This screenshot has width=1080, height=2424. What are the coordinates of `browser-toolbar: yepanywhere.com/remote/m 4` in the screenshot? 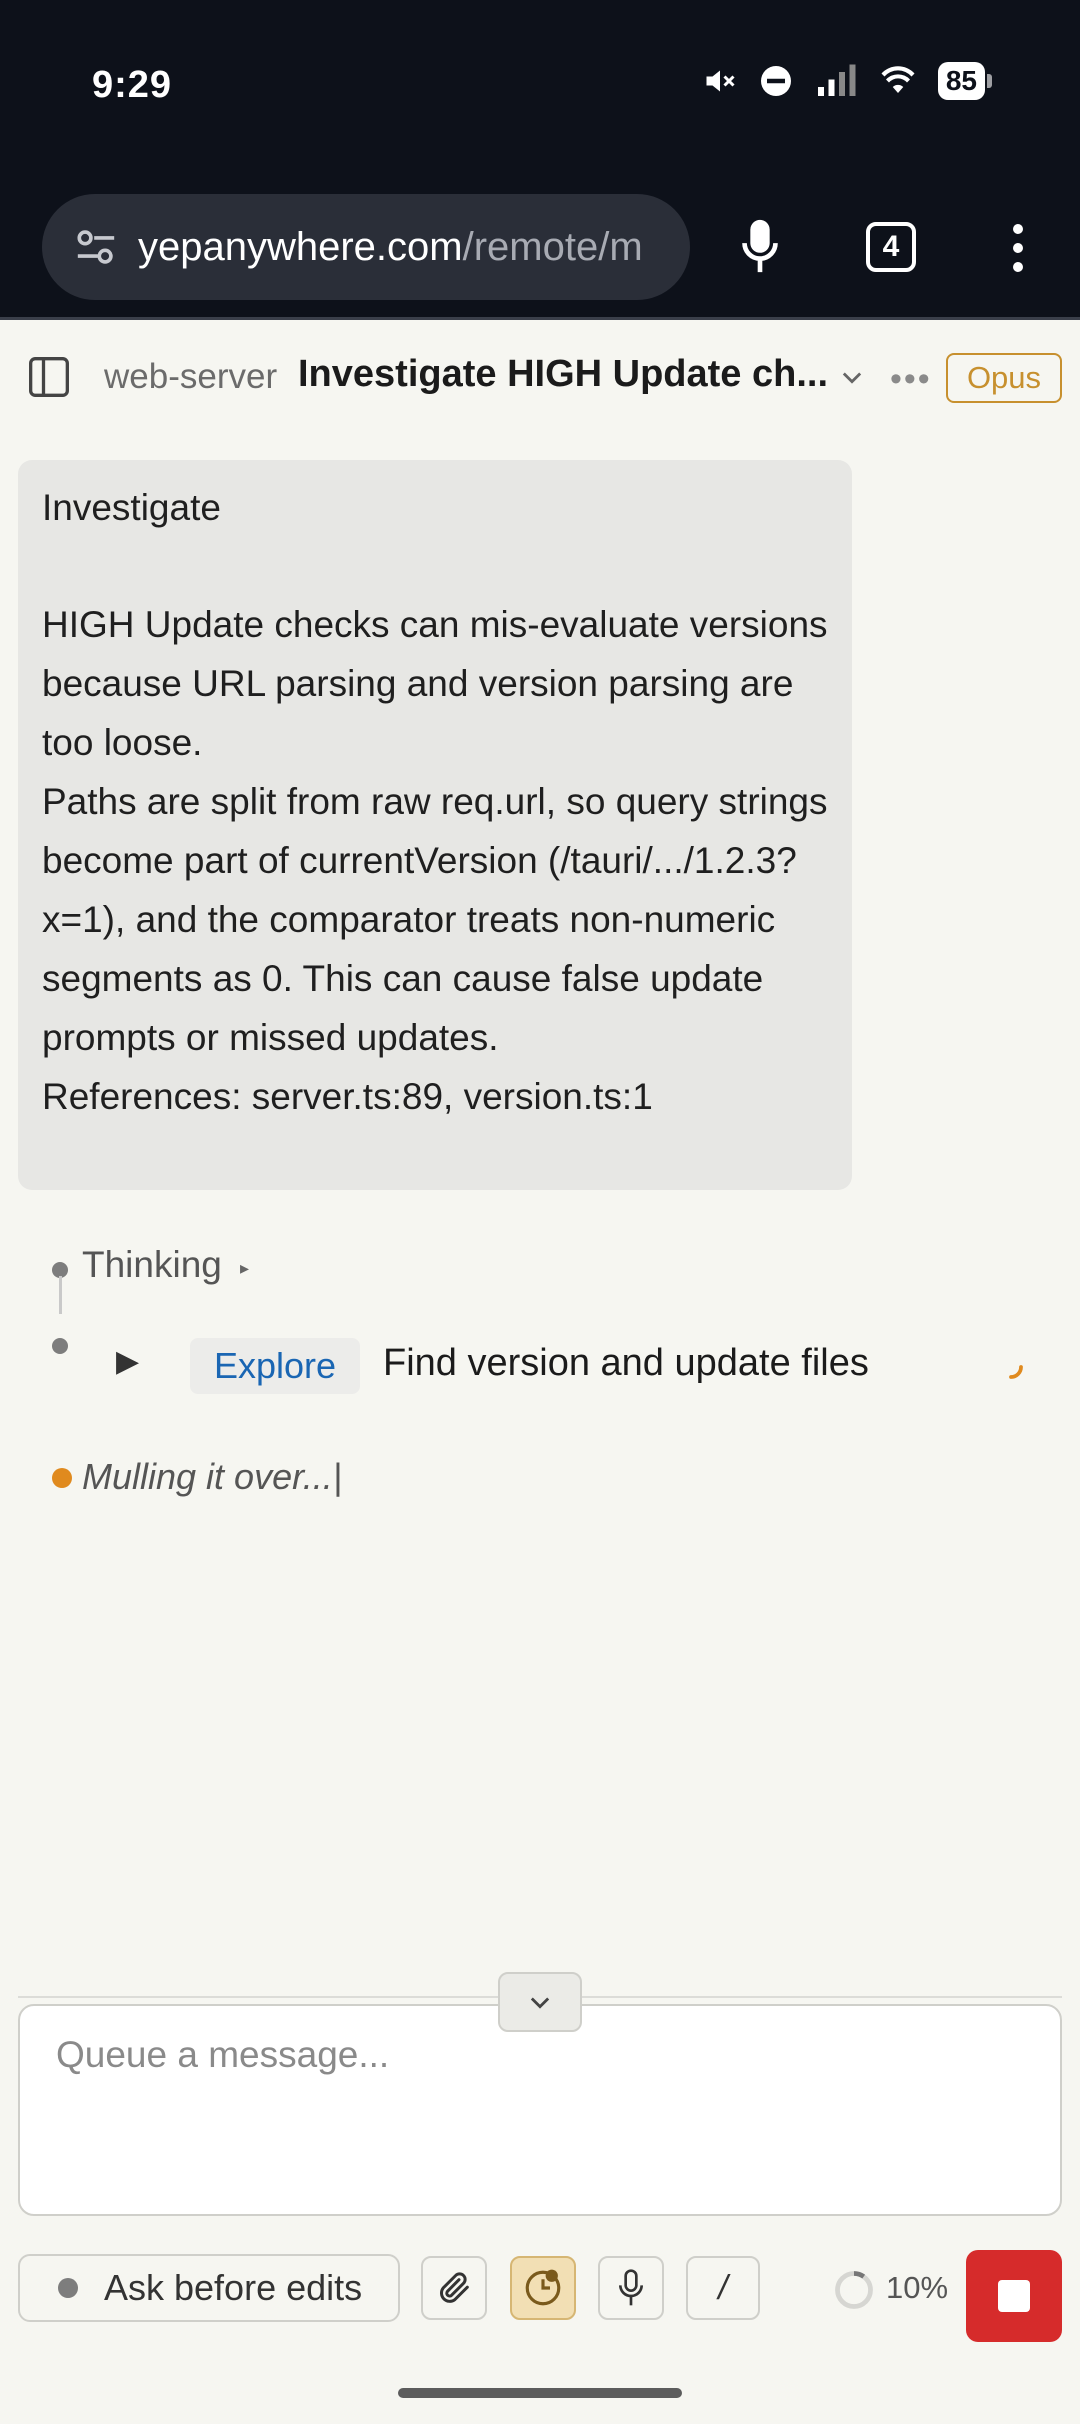 It's located at (540, 250).